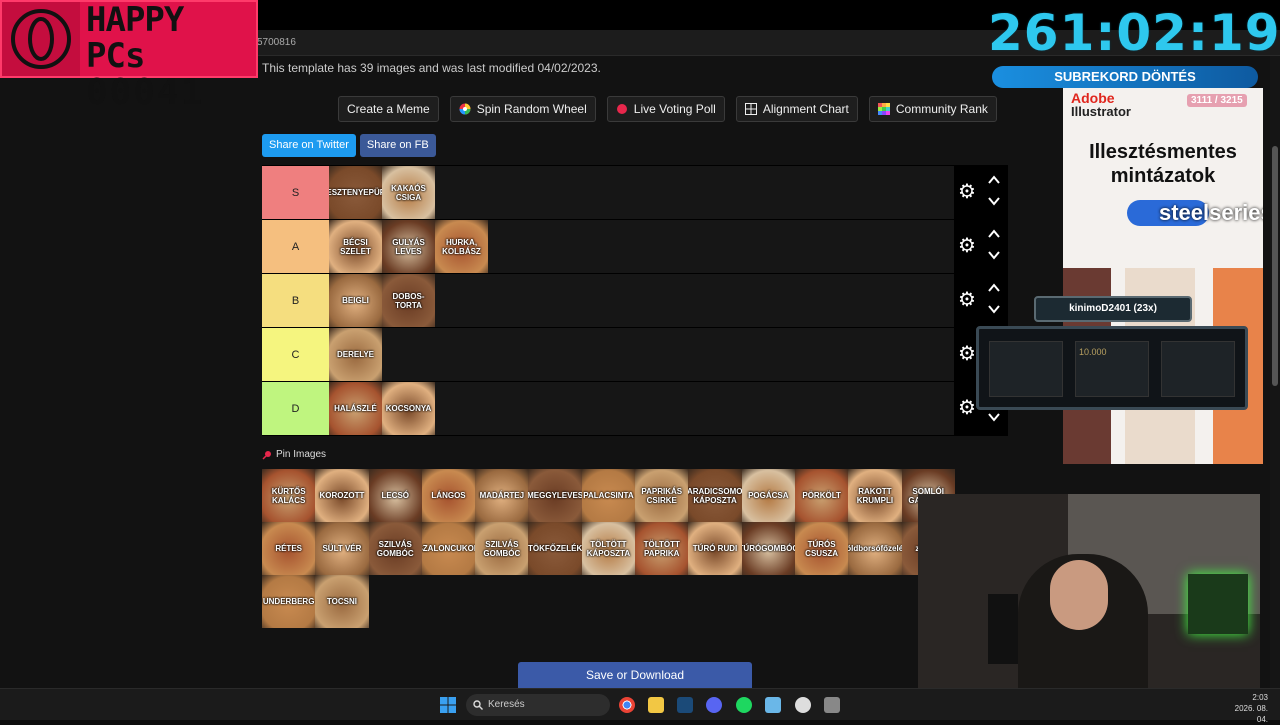 Image resolution: width=1280 pixels, height=725 pixels. What do you see at coordinates (750, 109) in the screenshot?
I see `grid-icon` at bounding box center [750, 109].